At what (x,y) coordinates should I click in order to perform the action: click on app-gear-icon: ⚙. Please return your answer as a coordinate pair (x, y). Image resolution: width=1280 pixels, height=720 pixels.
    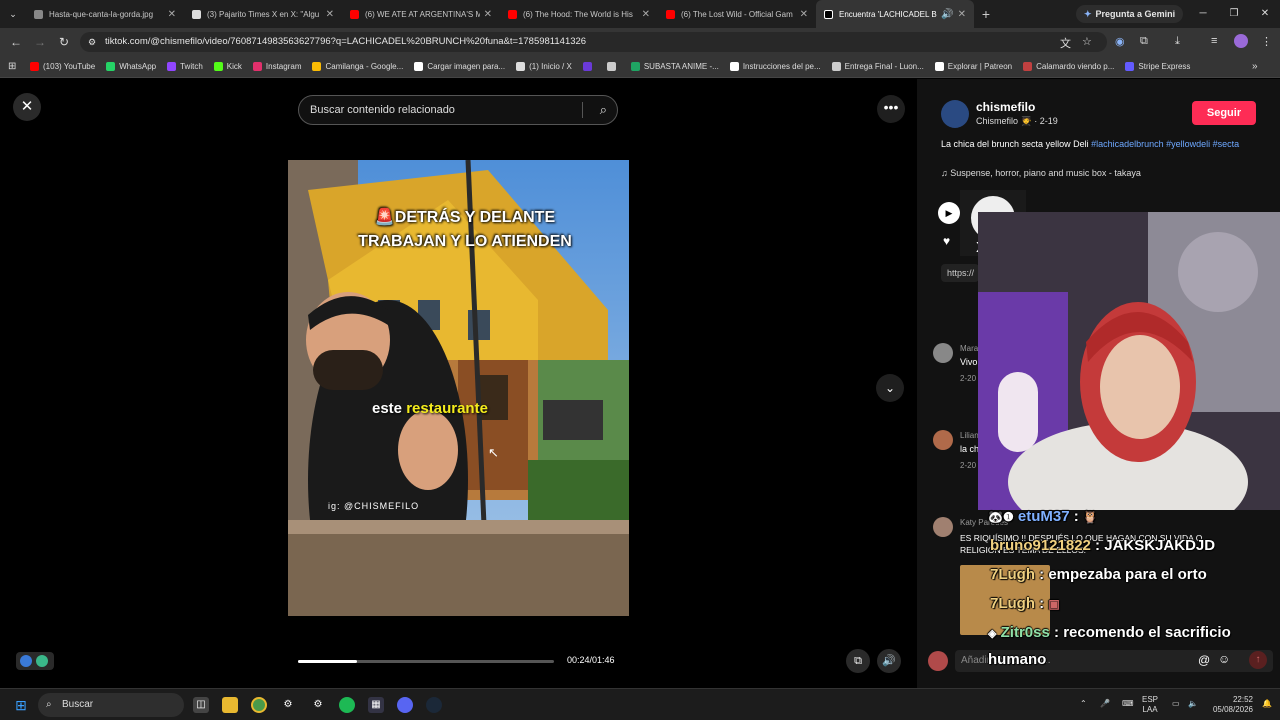
    Looking at the image, I should click on (318, 705).